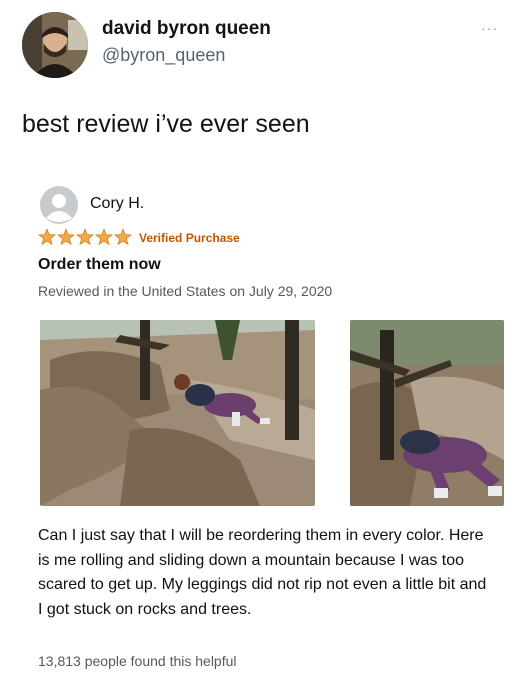 This screenshot has width=526, height=678. I want to click on reviewer-avatar-icon, so click(59, 205).